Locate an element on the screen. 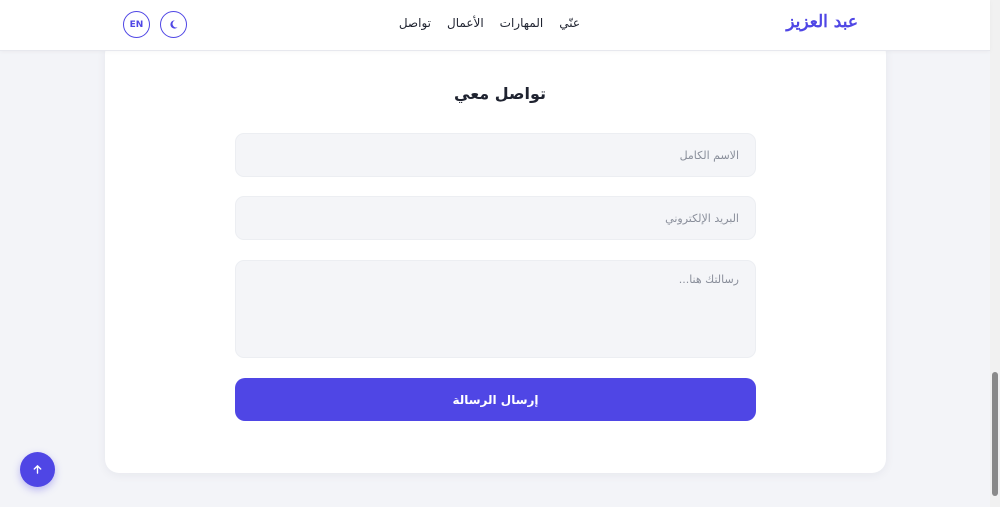 The width and height of the screenshot is (1000, 507). nav-link-about: عنّي is located at coordinates (569, 23).